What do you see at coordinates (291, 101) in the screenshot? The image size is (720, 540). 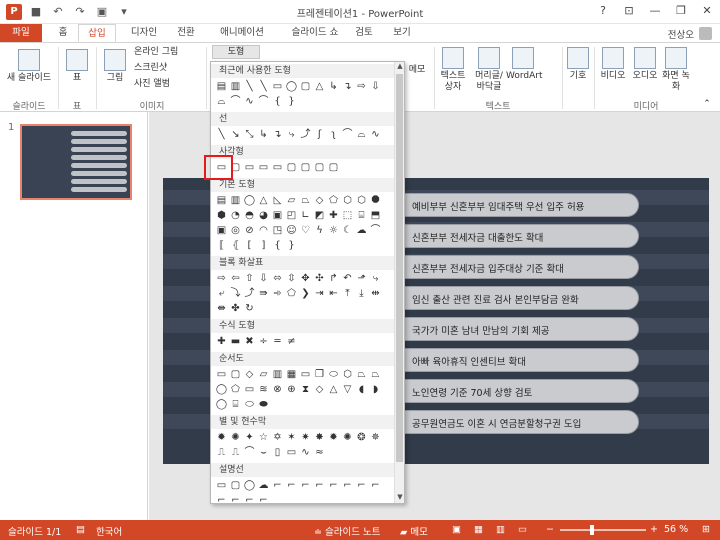 I see `brace-shape-icon: }` at bounding box center [291, 101].